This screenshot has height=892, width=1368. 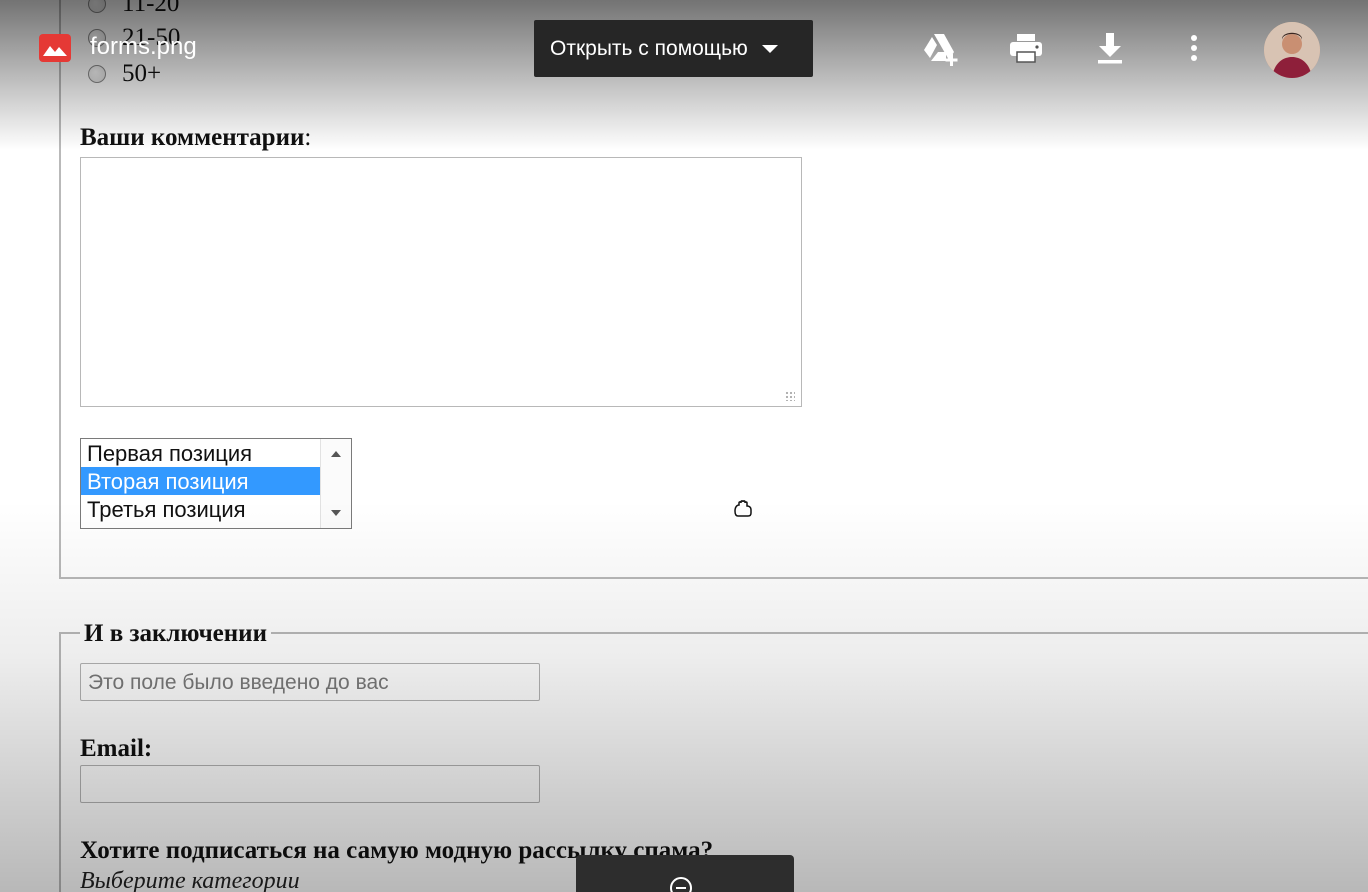 I want to click on hand-cursor-icon, so click(x=743, y=508).